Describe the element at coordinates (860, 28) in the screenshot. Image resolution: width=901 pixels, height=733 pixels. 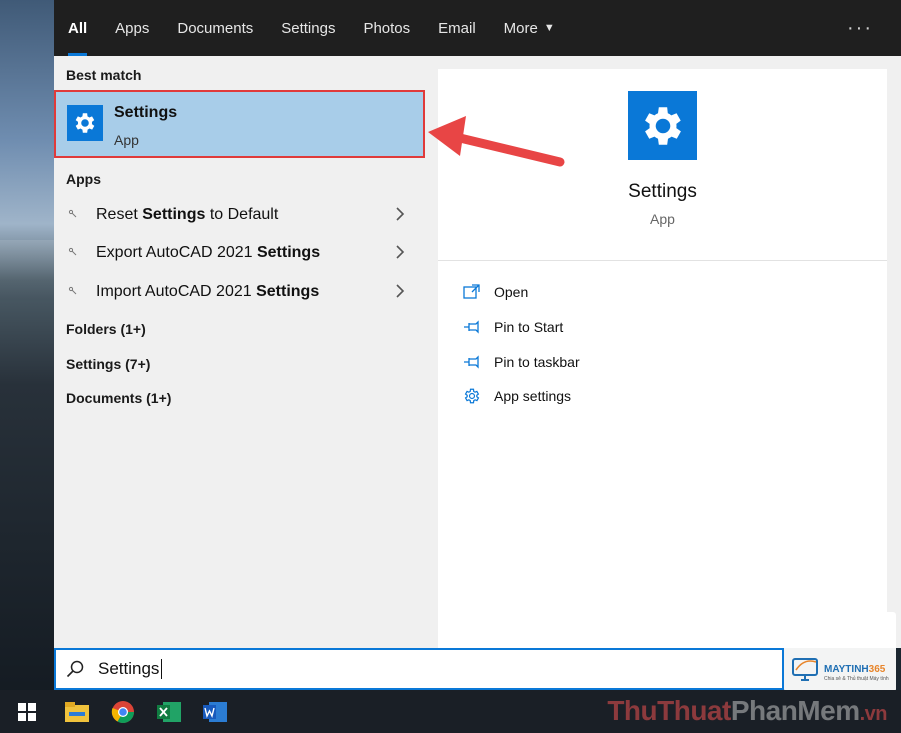
I see `more-options-button: ···` at that location.